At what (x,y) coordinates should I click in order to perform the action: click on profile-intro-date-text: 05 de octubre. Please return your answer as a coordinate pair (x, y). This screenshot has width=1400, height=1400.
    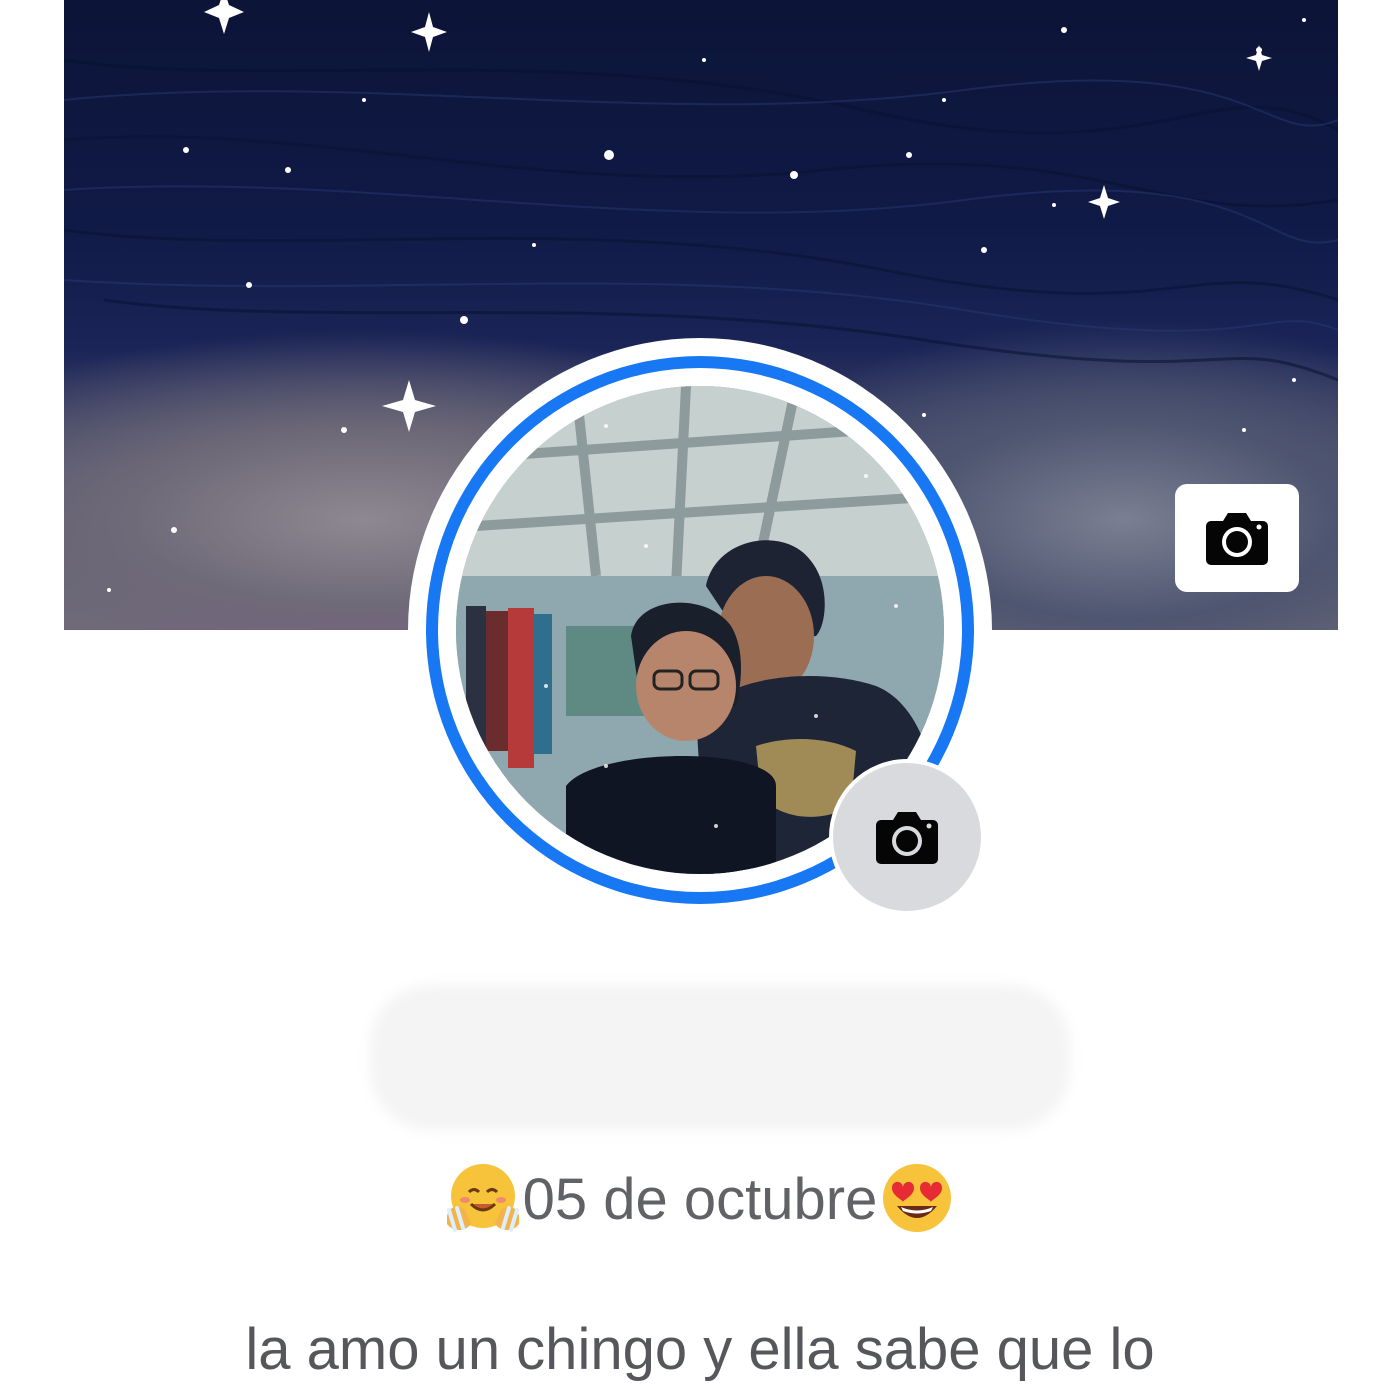
    Looking at the image, I should click on (700, 1199).